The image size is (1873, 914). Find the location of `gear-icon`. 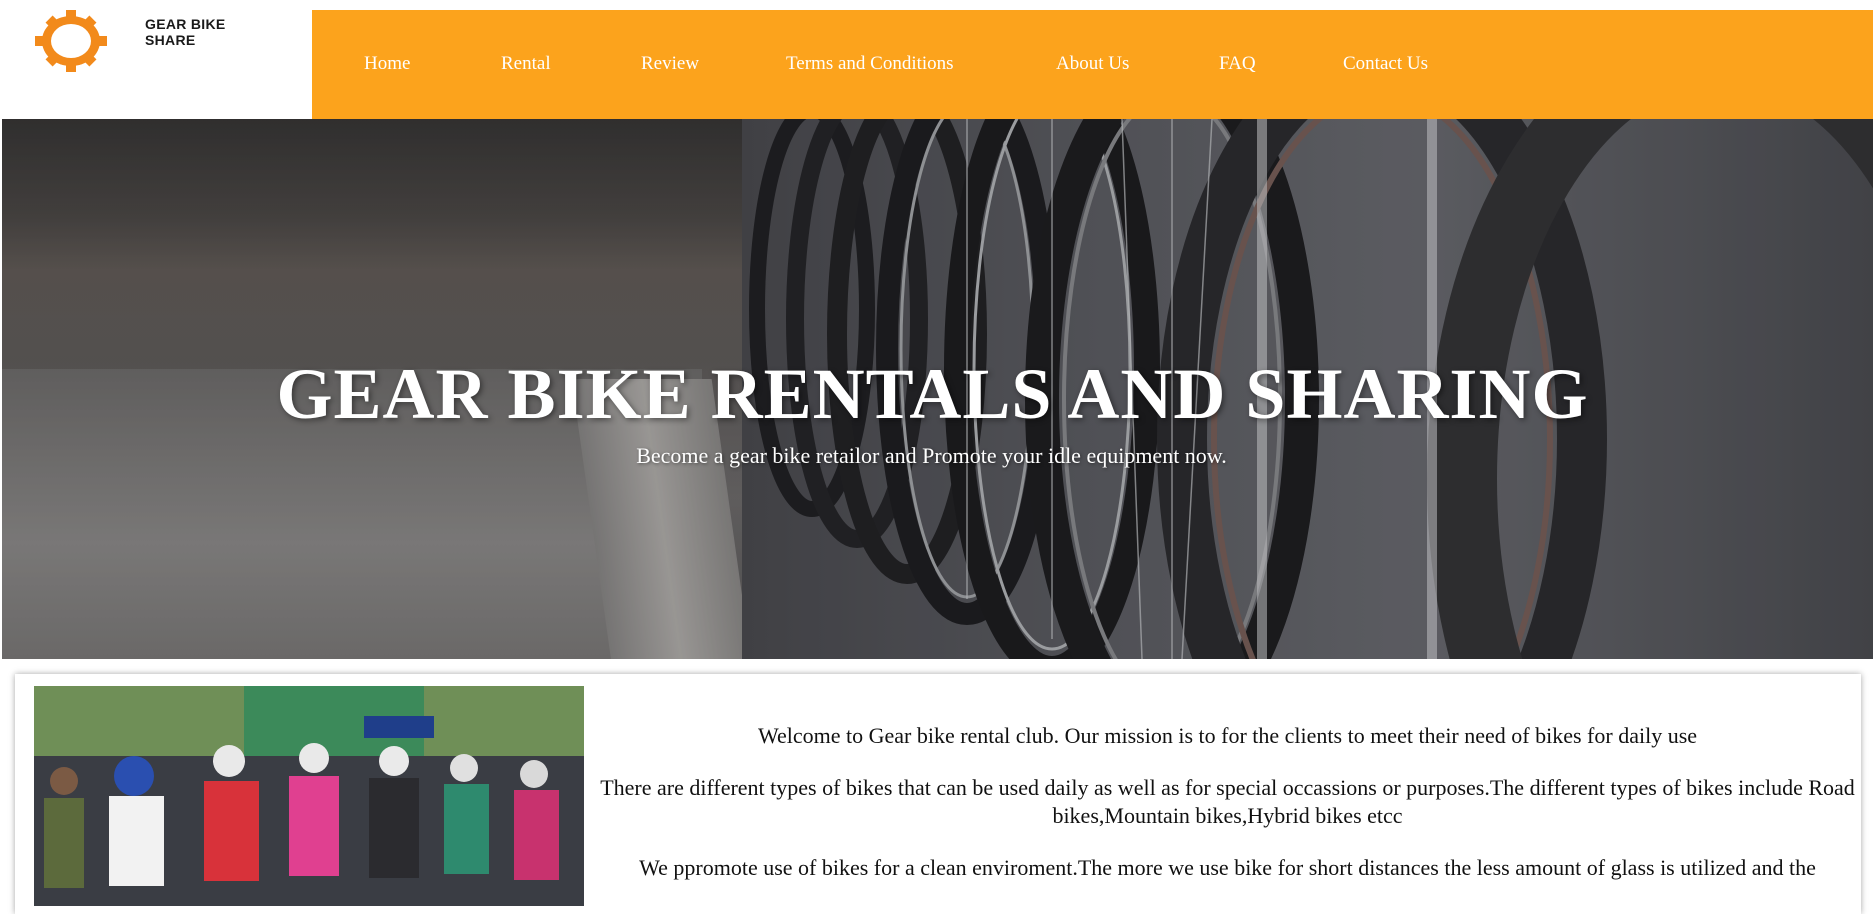

gear-icon is located at coordinates (71, 41).